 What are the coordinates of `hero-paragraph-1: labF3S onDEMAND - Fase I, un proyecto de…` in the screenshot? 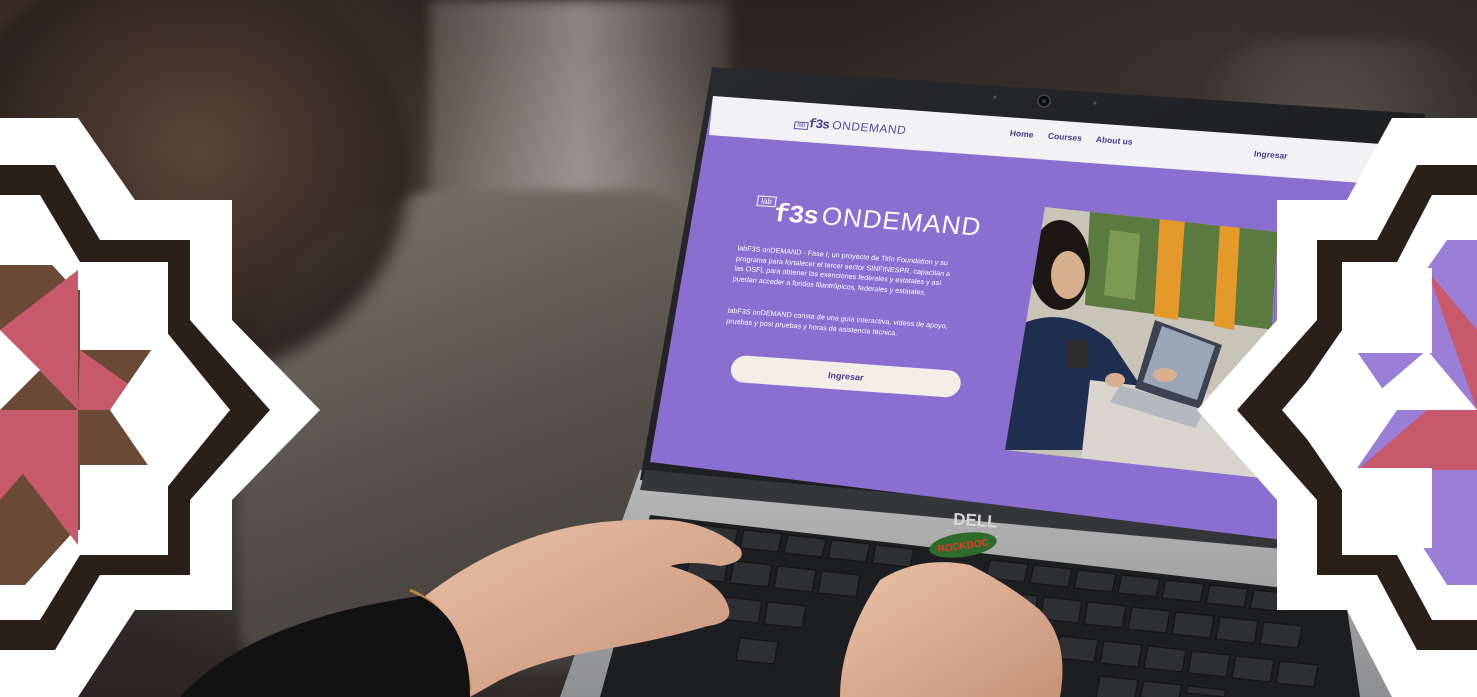 It's located at (841, 270).